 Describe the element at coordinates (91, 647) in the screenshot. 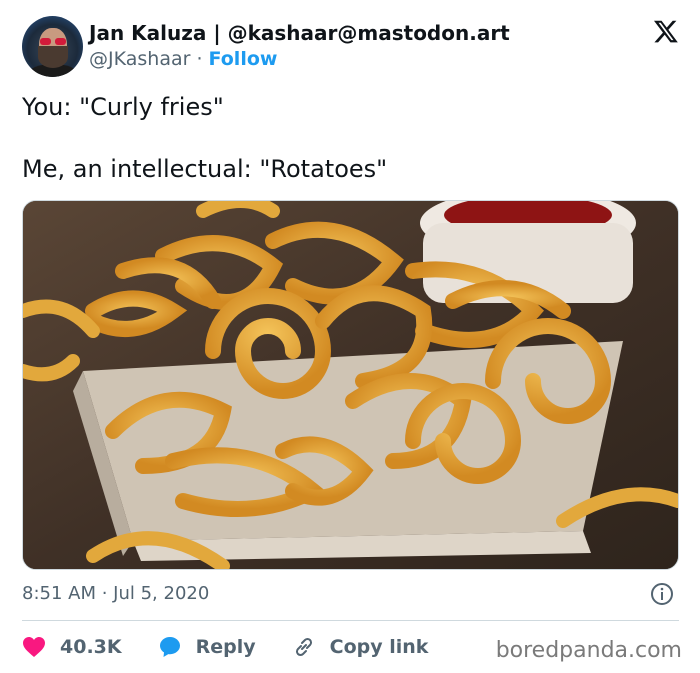

I see `like-count: 40.3K` at that location.